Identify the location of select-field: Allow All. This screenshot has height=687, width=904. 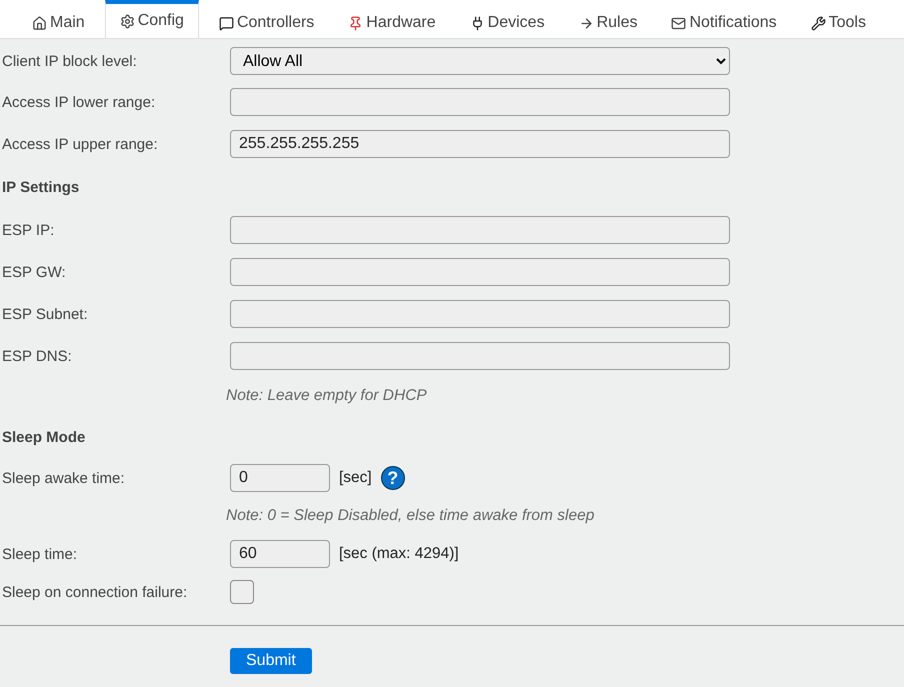
(480, 61).